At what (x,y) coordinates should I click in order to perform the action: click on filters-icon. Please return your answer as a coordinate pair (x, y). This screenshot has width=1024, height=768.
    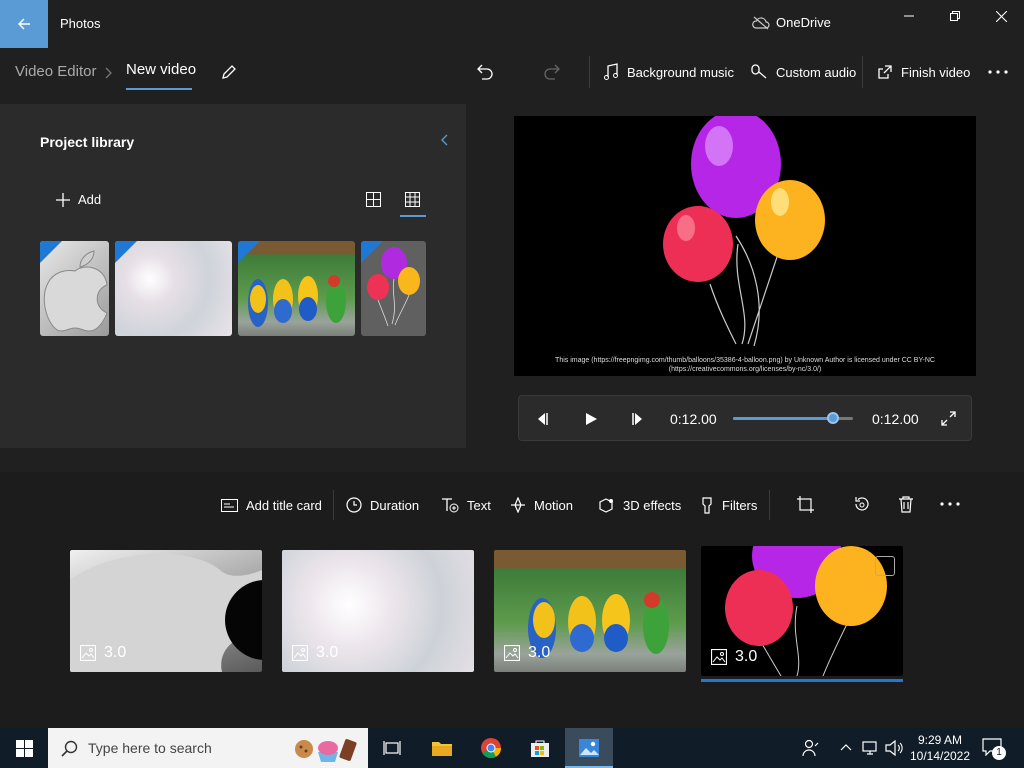
    Looking at the image, I should click on (707, 505).